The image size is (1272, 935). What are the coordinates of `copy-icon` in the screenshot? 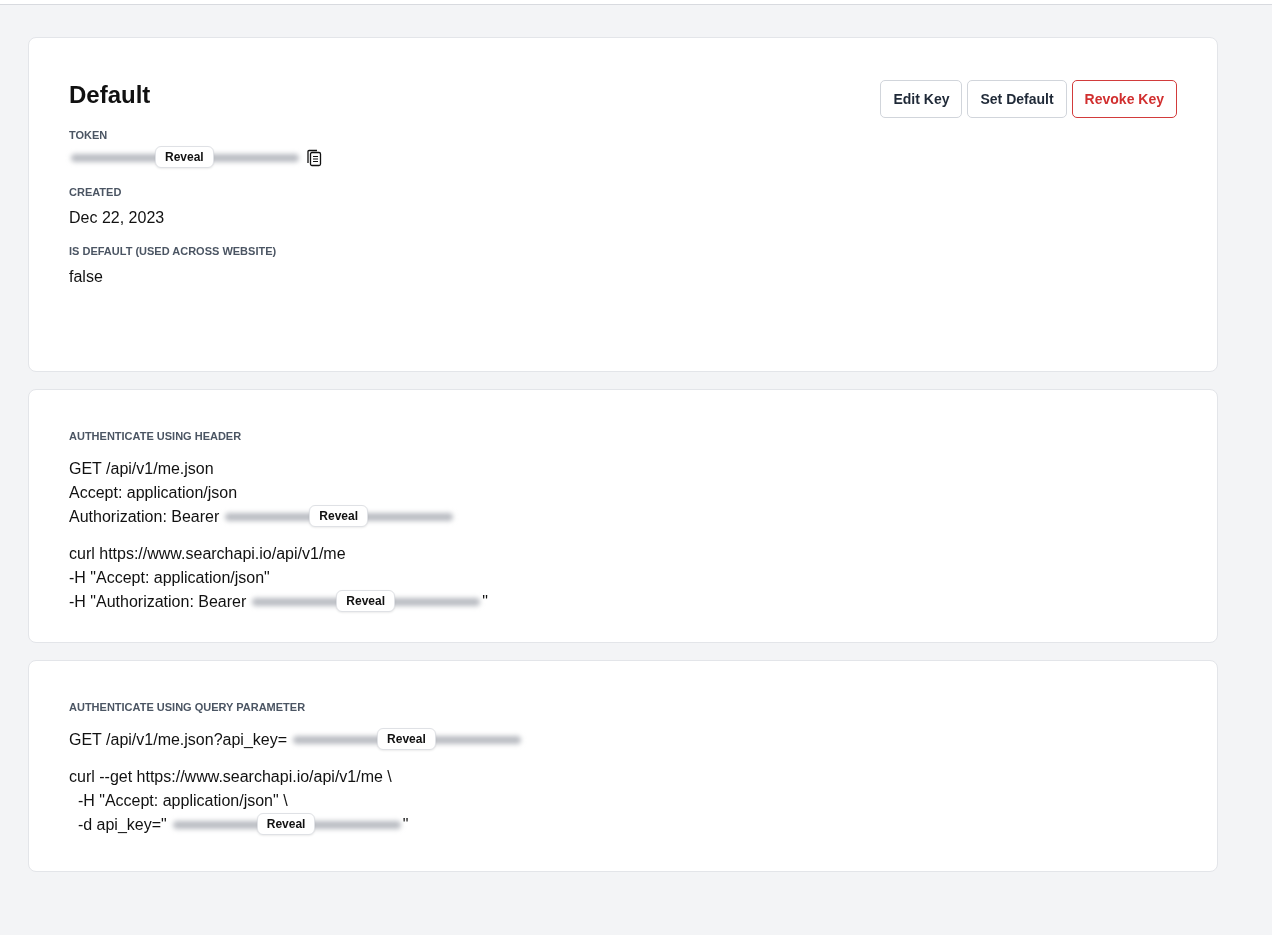 It's located at (314, 158).